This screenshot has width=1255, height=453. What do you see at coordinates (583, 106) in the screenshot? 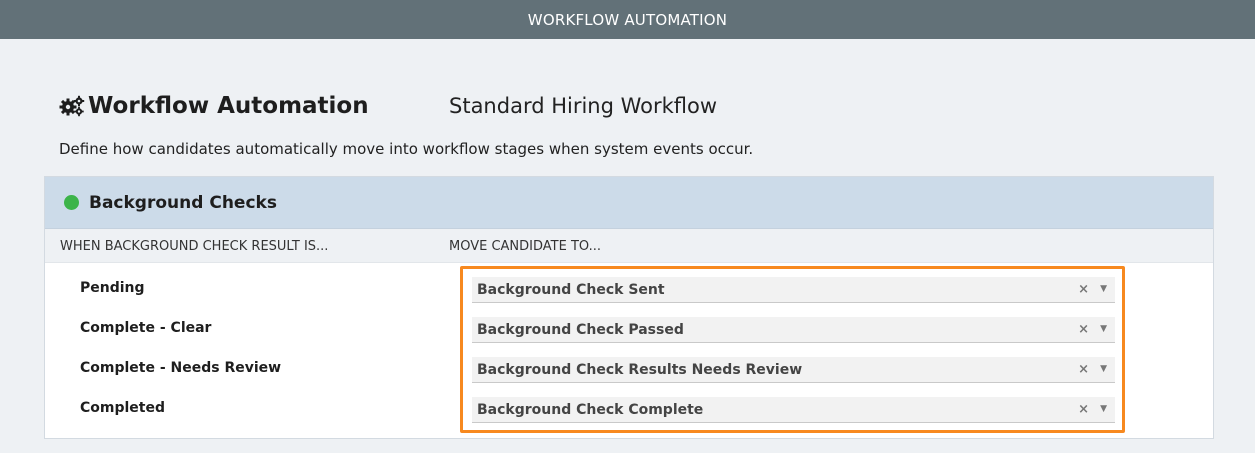
I see `workflow-name: Standard Hiring Workflow` at bounding box center [583, 106].